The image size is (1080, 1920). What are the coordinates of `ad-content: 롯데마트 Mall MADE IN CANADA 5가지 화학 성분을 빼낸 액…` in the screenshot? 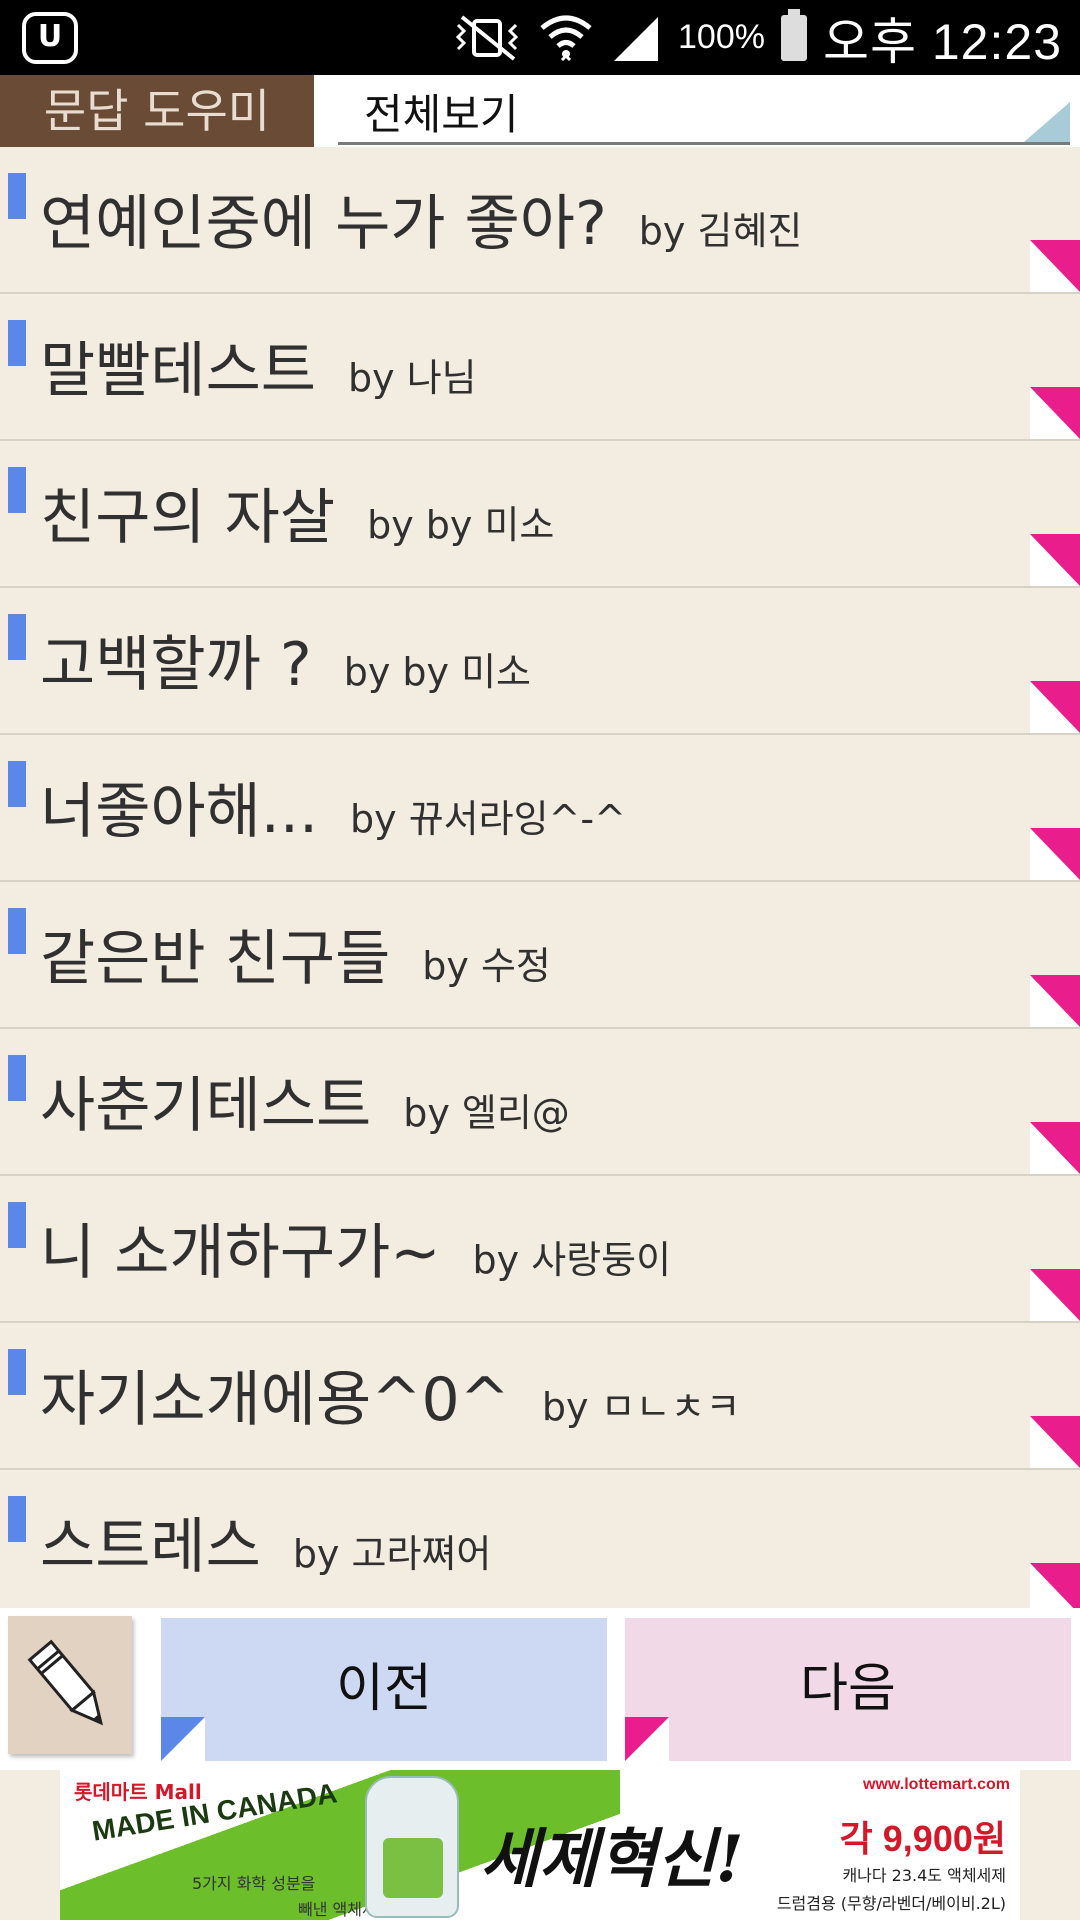 It's located at (540, 1845).